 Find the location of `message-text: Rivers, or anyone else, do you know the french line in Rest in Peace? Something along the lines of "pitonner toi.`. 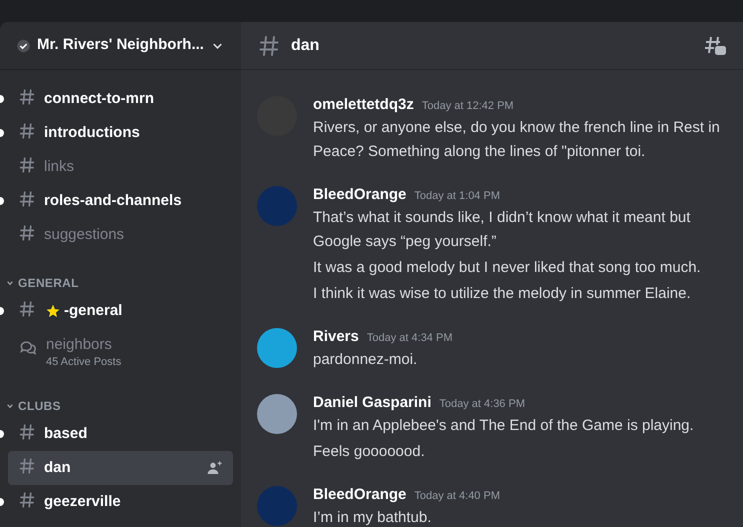

message-text: Rivers, or anyone else, do you know the french line in Rest in Peace? Something along the lines of "pitonner toi. is located at coordinates (517, 140).